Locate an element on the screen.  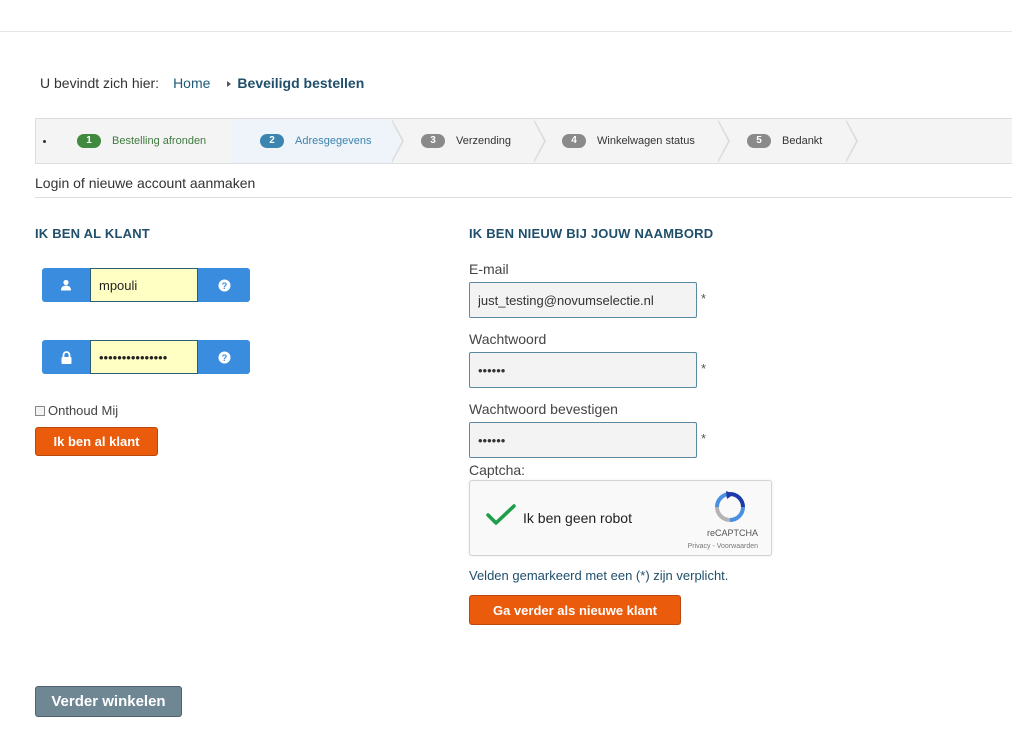
password-required-mark: * is located at coordinates (704, 368).